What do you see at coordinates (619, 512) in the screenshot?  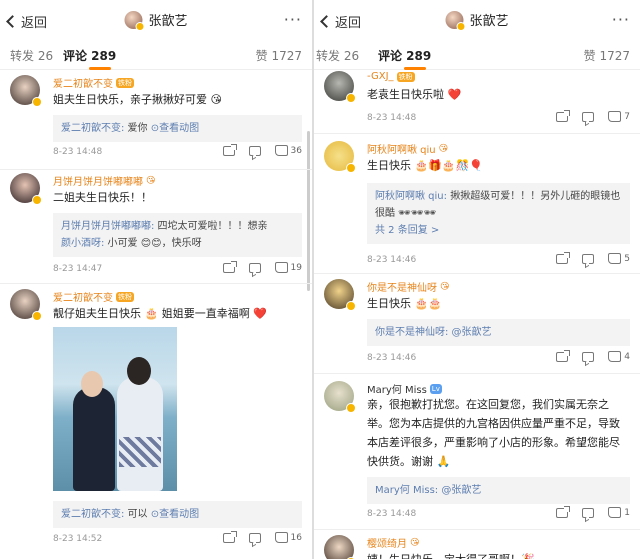 I see `like-button: 1` at bounding box center [619, 512].